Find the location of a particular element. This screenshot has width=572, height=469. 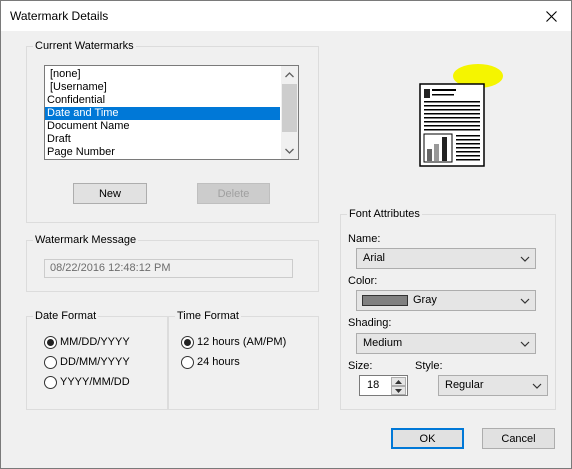

font-size-stepper: 18 is located at coordinates (383, 385).